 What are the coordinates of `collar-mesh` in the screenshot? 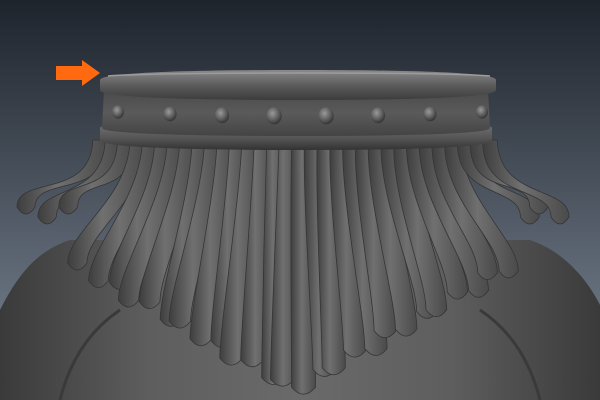 It's located at (298, 110).